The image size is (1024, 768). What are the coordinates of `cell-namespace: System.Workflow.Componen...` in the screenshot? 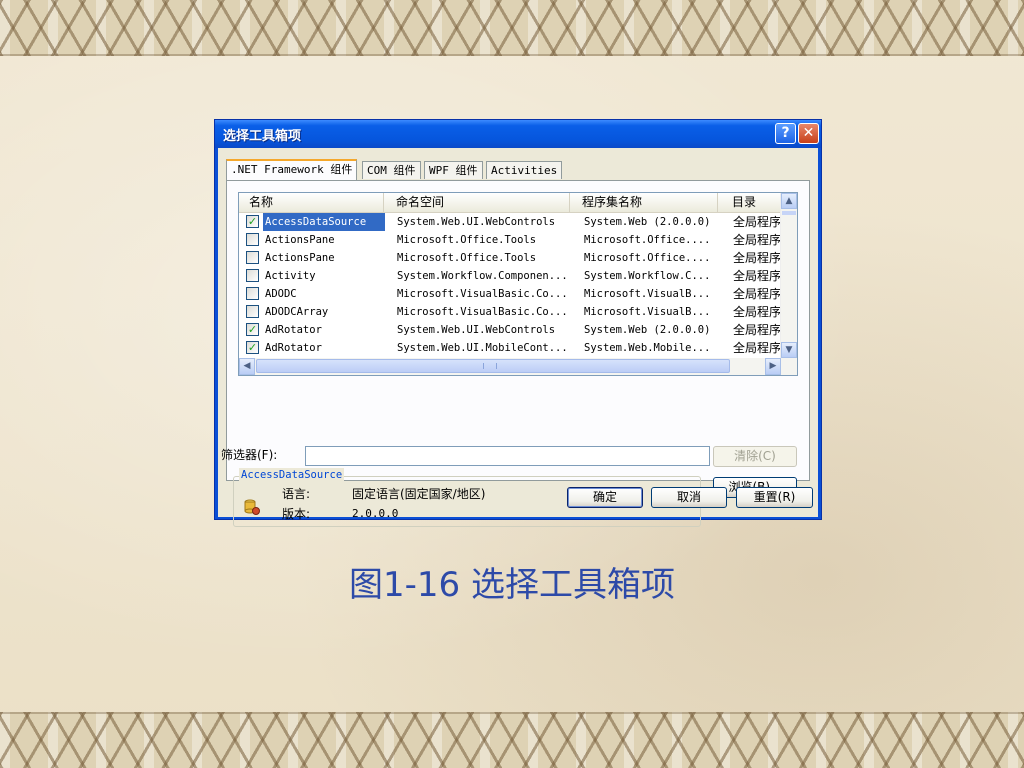 It's located at (482, 276).